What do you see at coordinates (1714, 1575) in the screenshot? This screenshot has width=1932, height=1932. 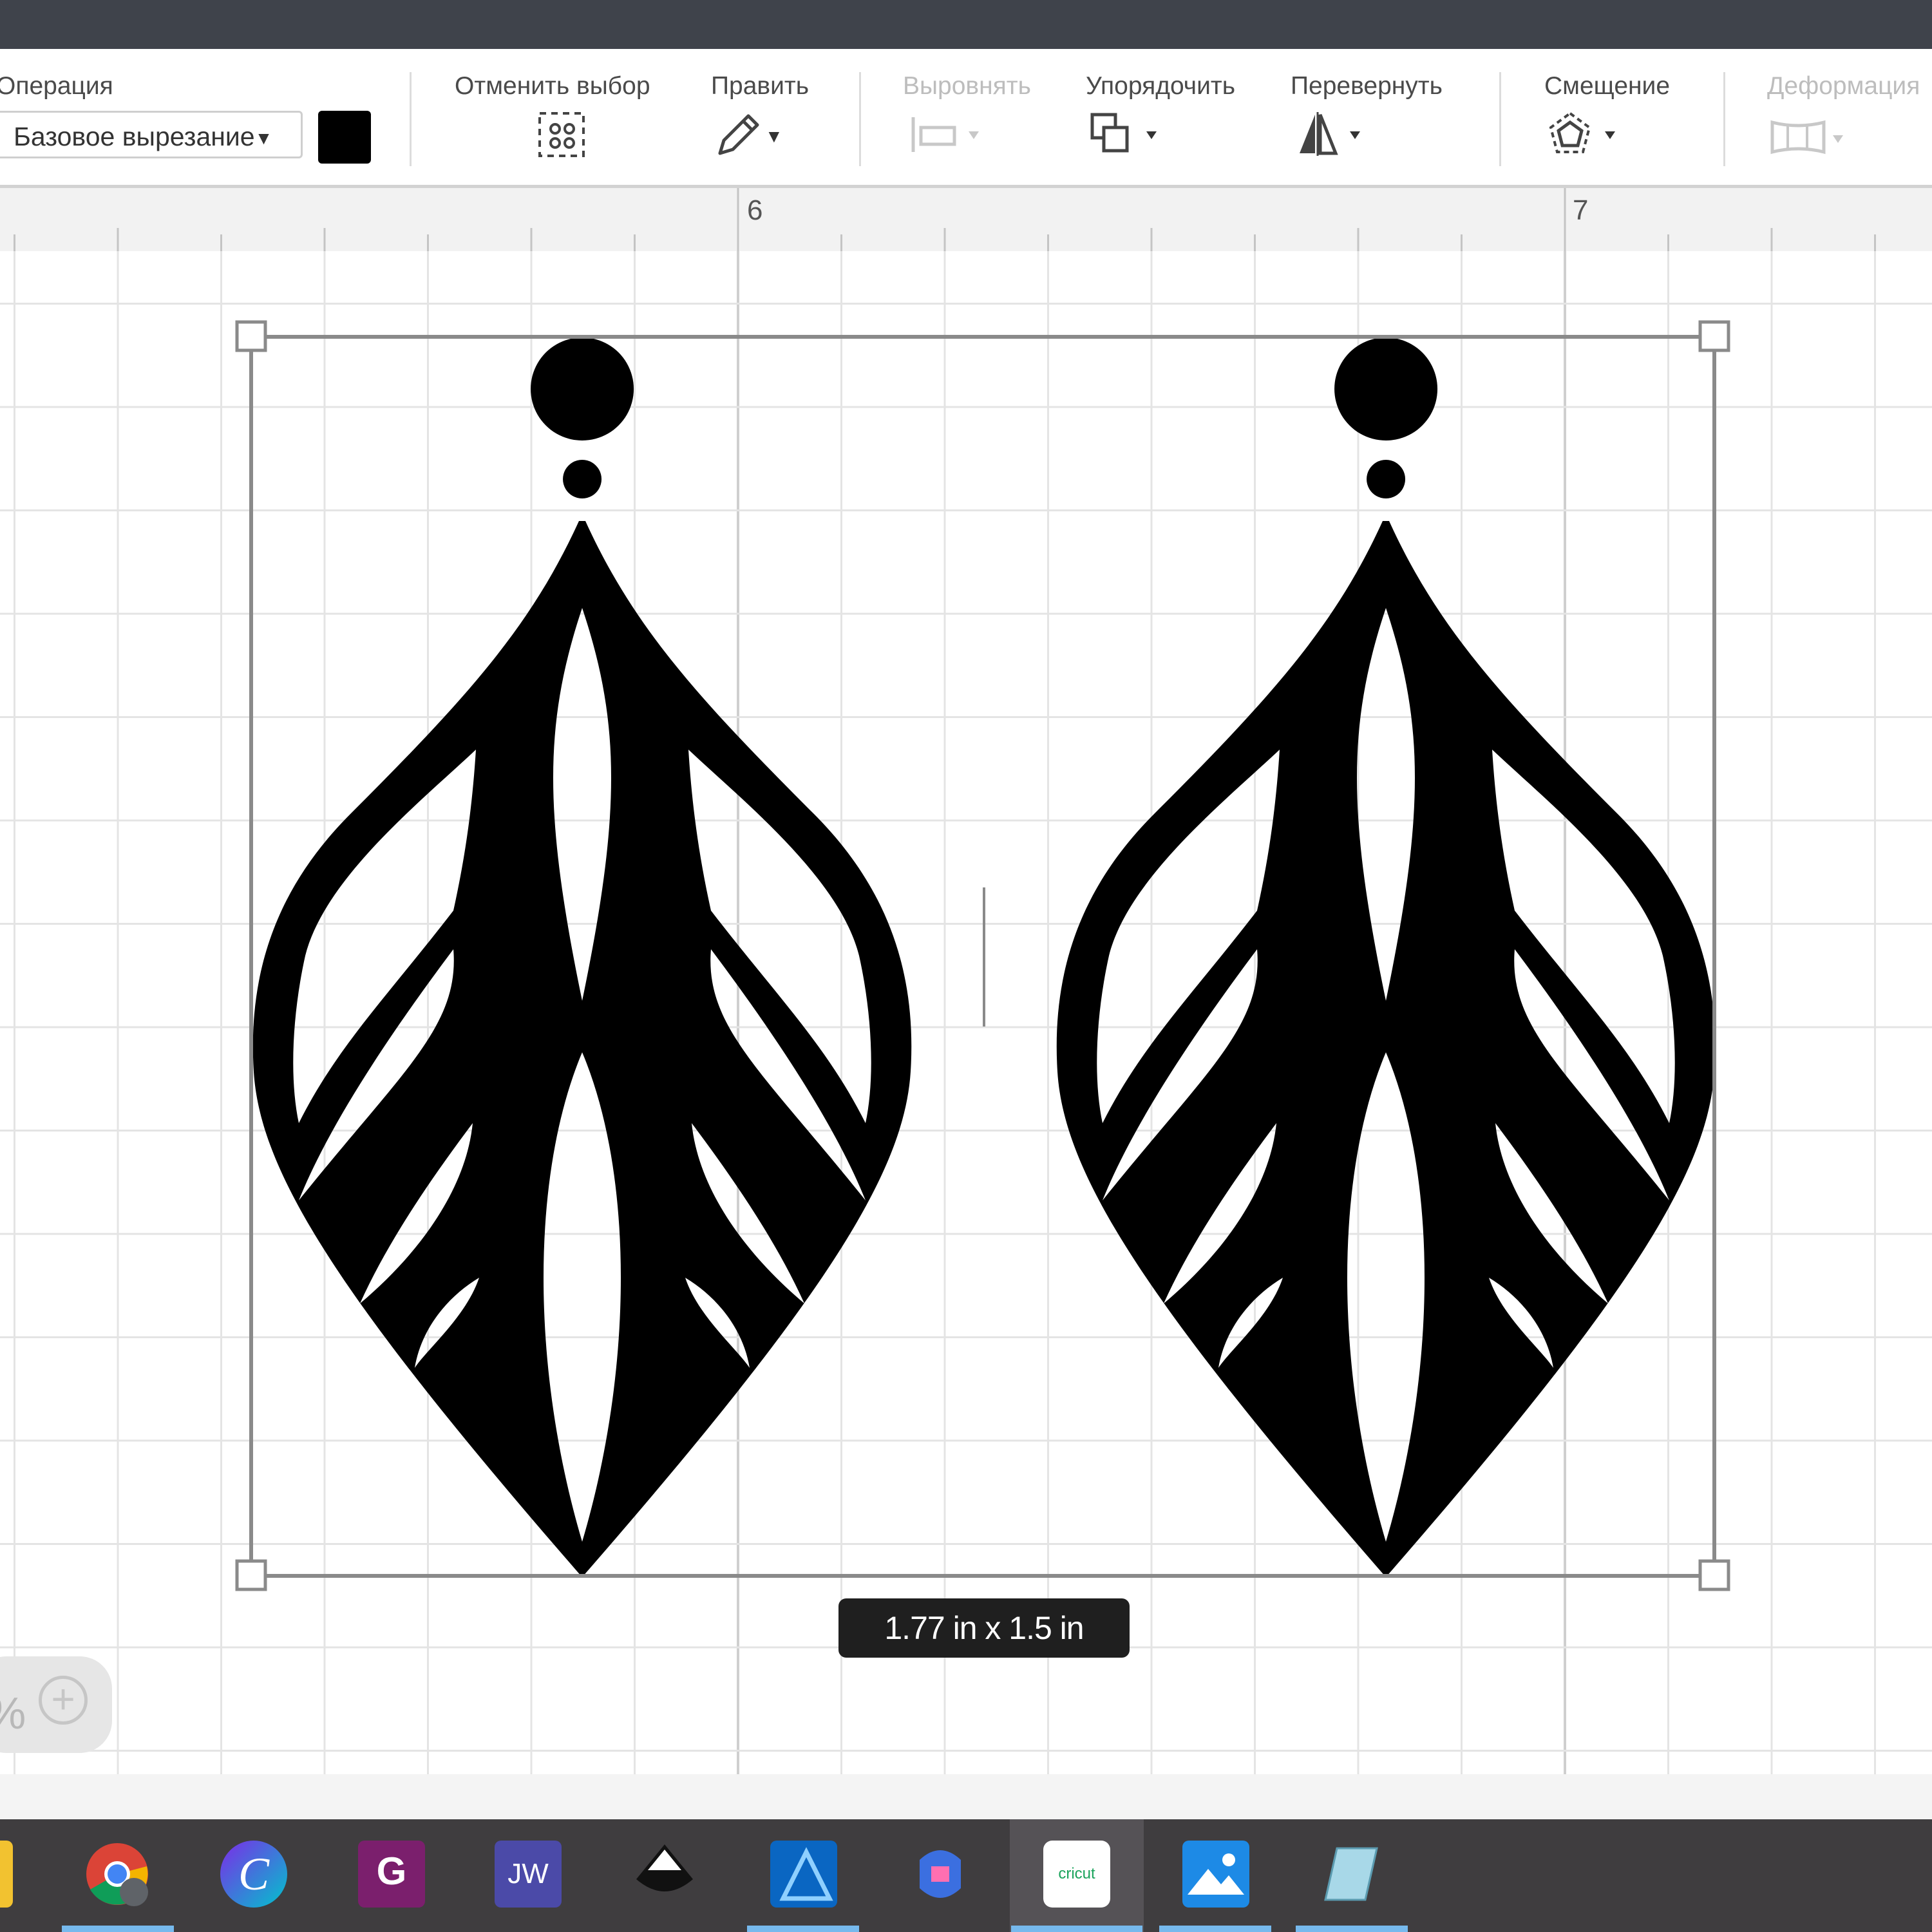 I see `resize-handle-bottom-right` at bounding box center [1714, 1575].